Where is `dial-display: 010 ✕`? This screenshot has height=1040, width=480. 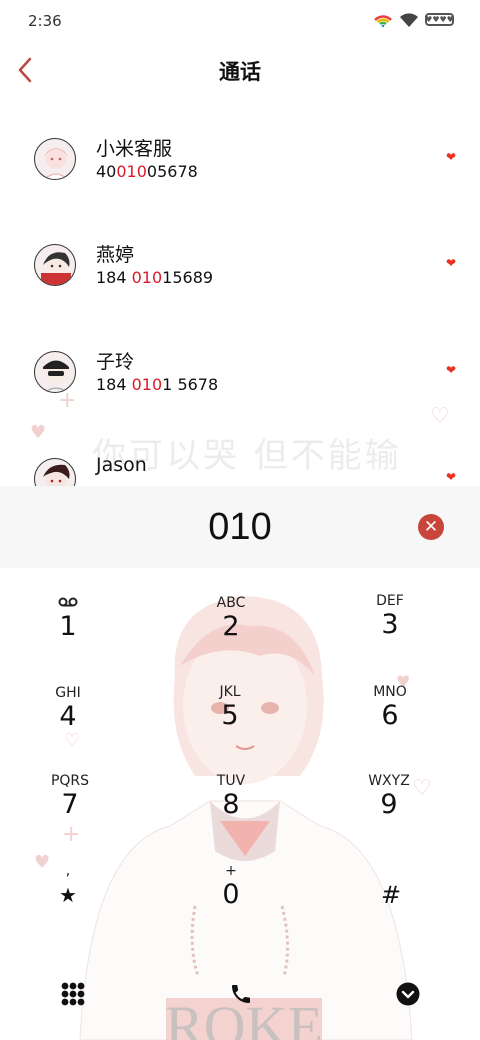
dial-display: 010 ✕ is located at coordinates (240, 527).